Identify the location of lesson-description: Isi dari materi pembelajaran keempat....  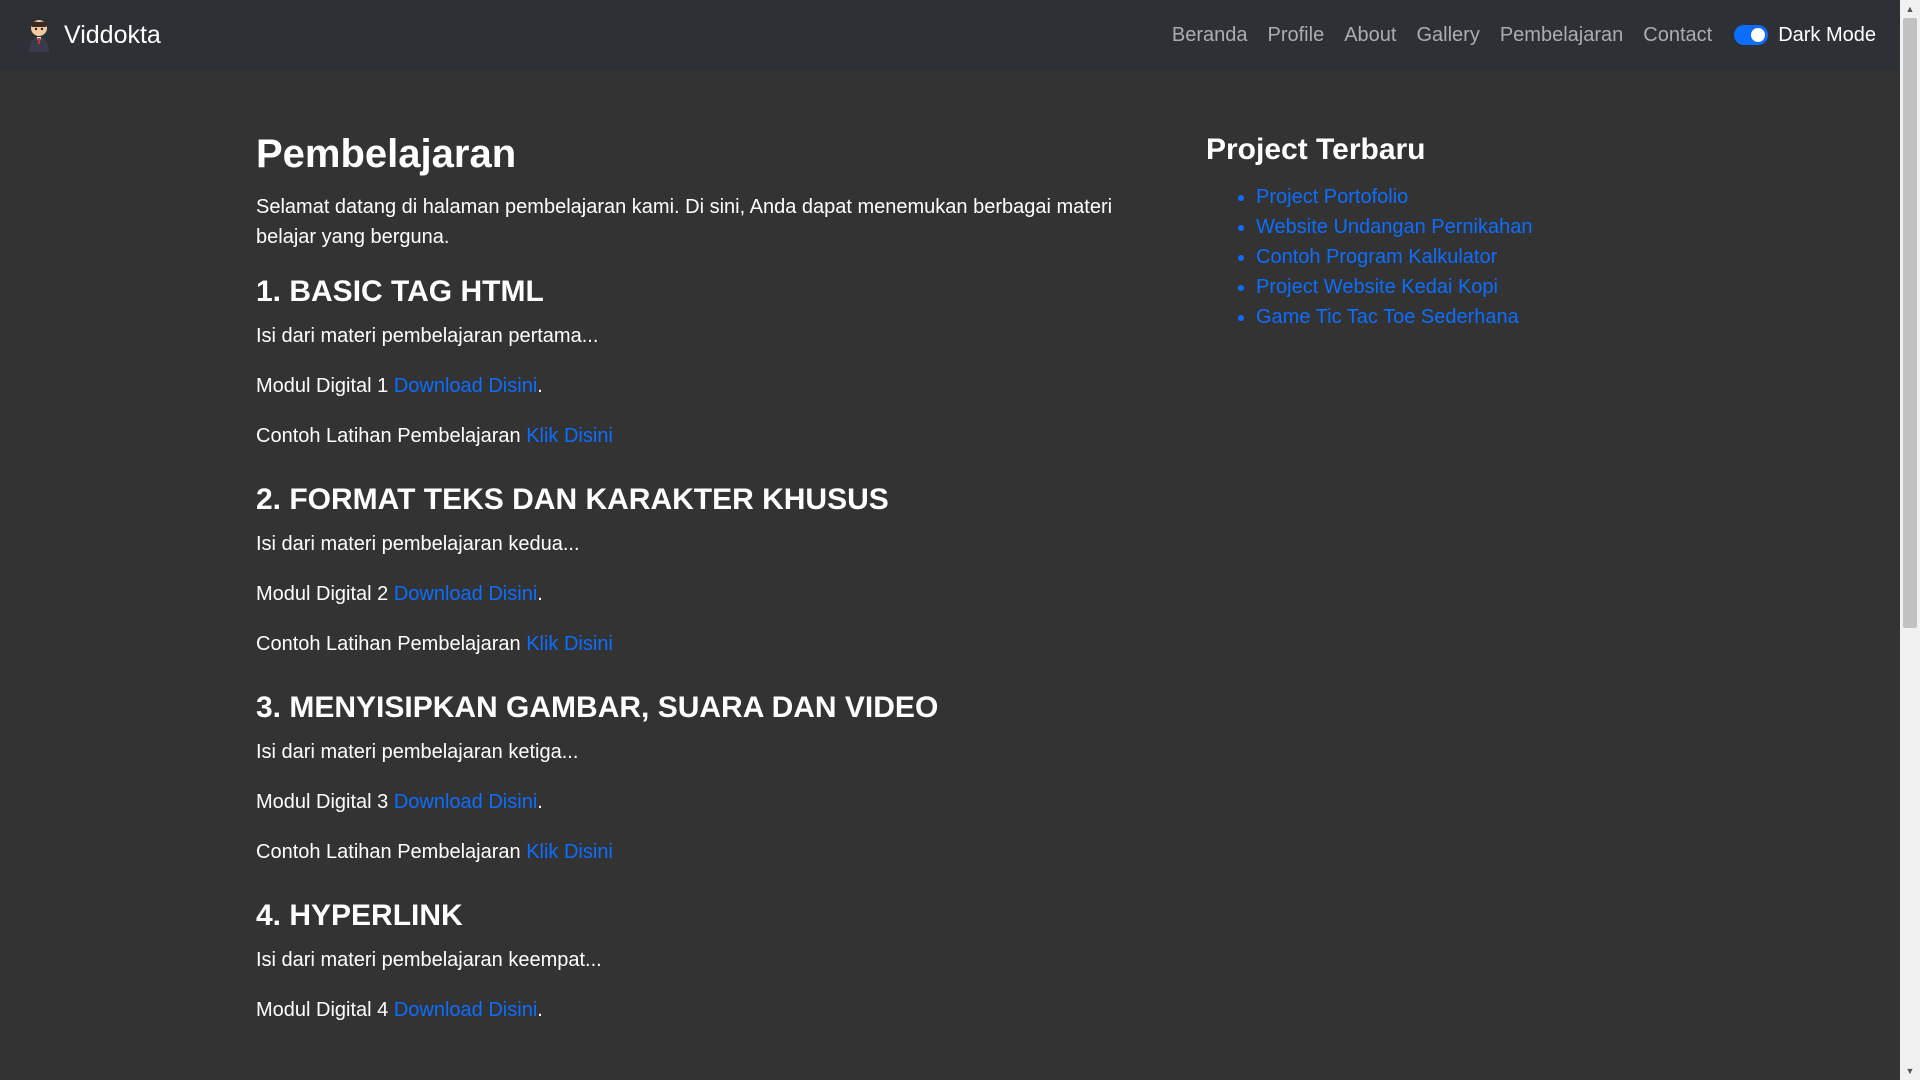
(429, 960).